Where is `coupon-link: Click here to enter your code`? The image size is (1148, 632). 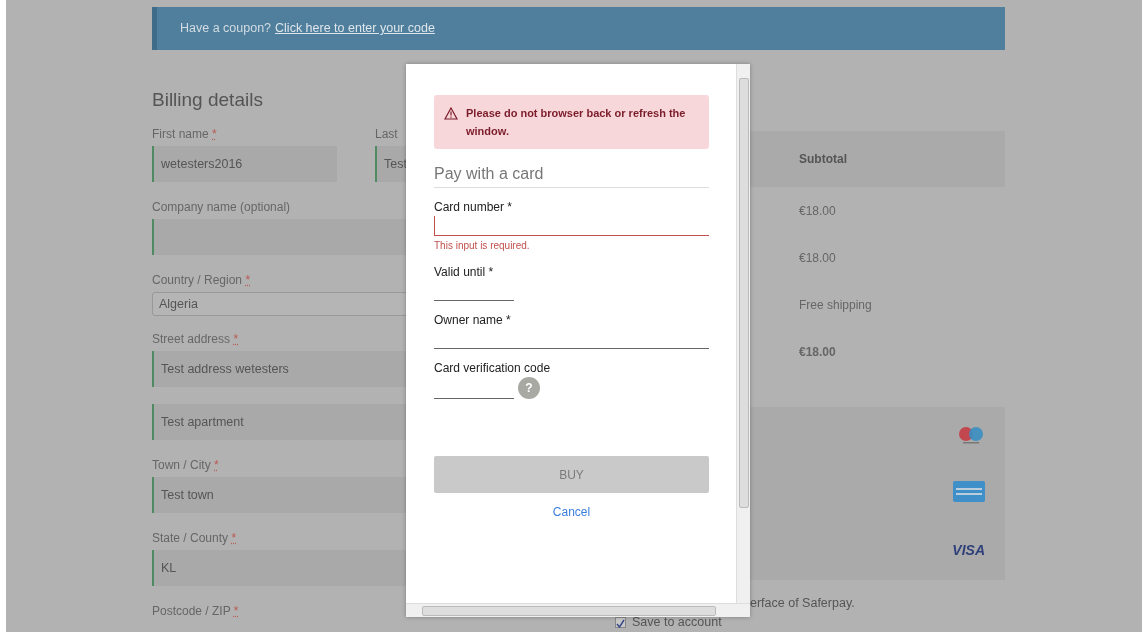 coupon-link: Click here to enter your code is located at coordinates (355, 28).